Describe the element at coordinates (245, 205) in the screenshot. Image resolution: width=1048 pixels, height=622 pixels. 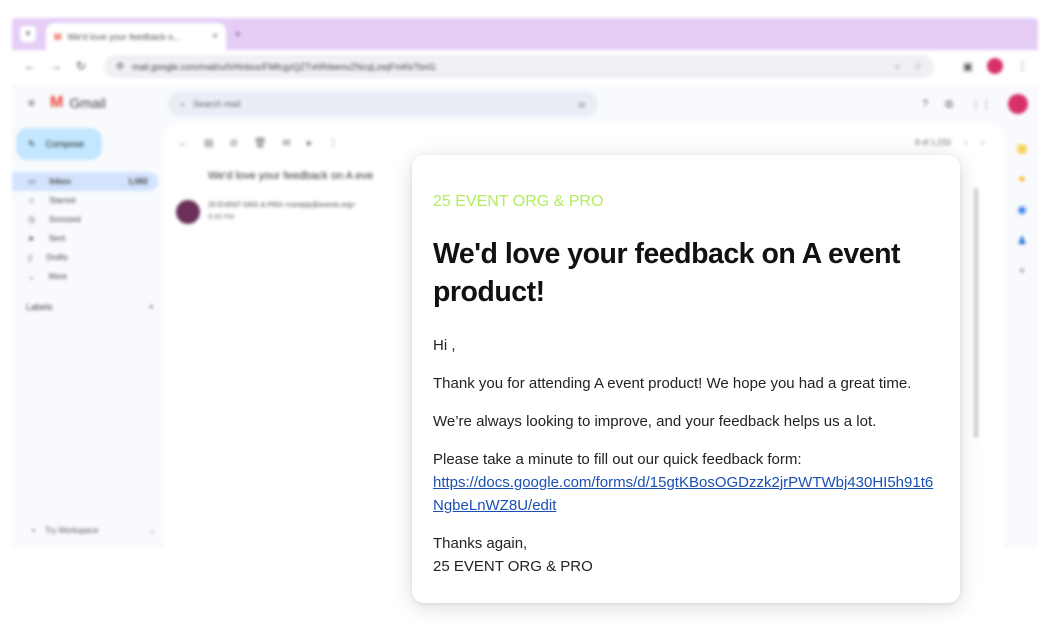
I see `sender-name: 25 EVENT ORG & PRO` at that location.